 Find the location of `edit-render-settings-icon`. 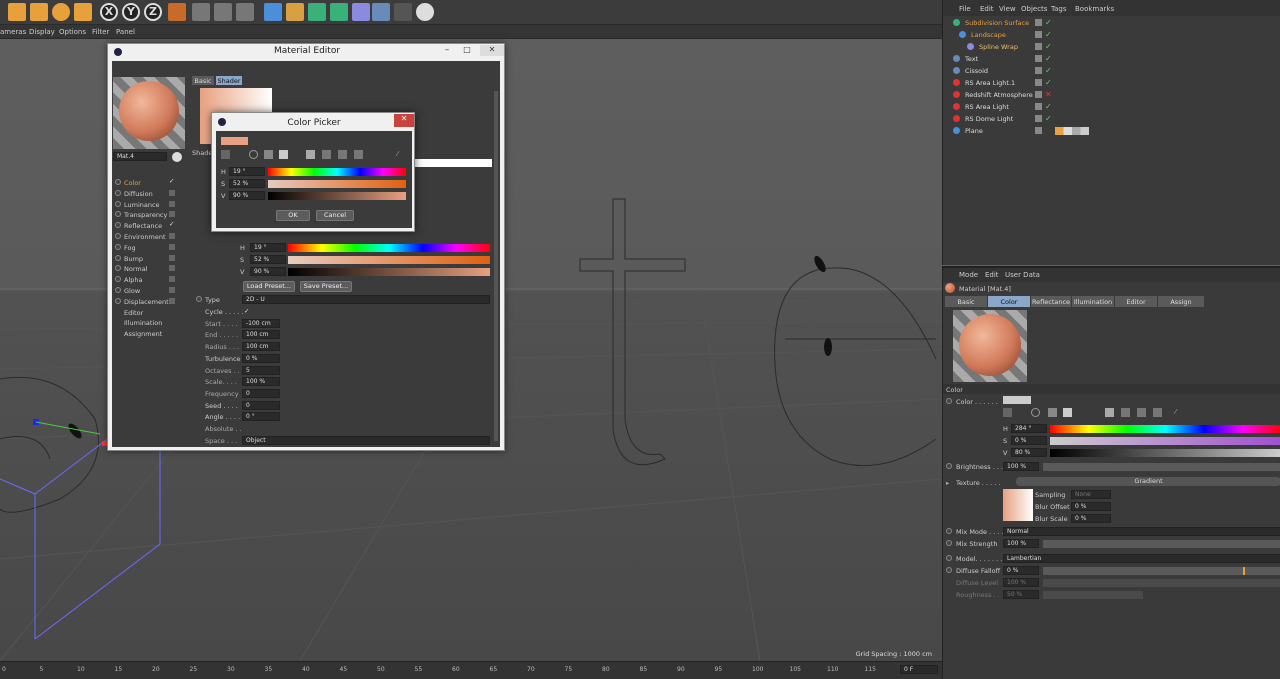

edit-render-settings-icon is located at coordinates (245, 12).